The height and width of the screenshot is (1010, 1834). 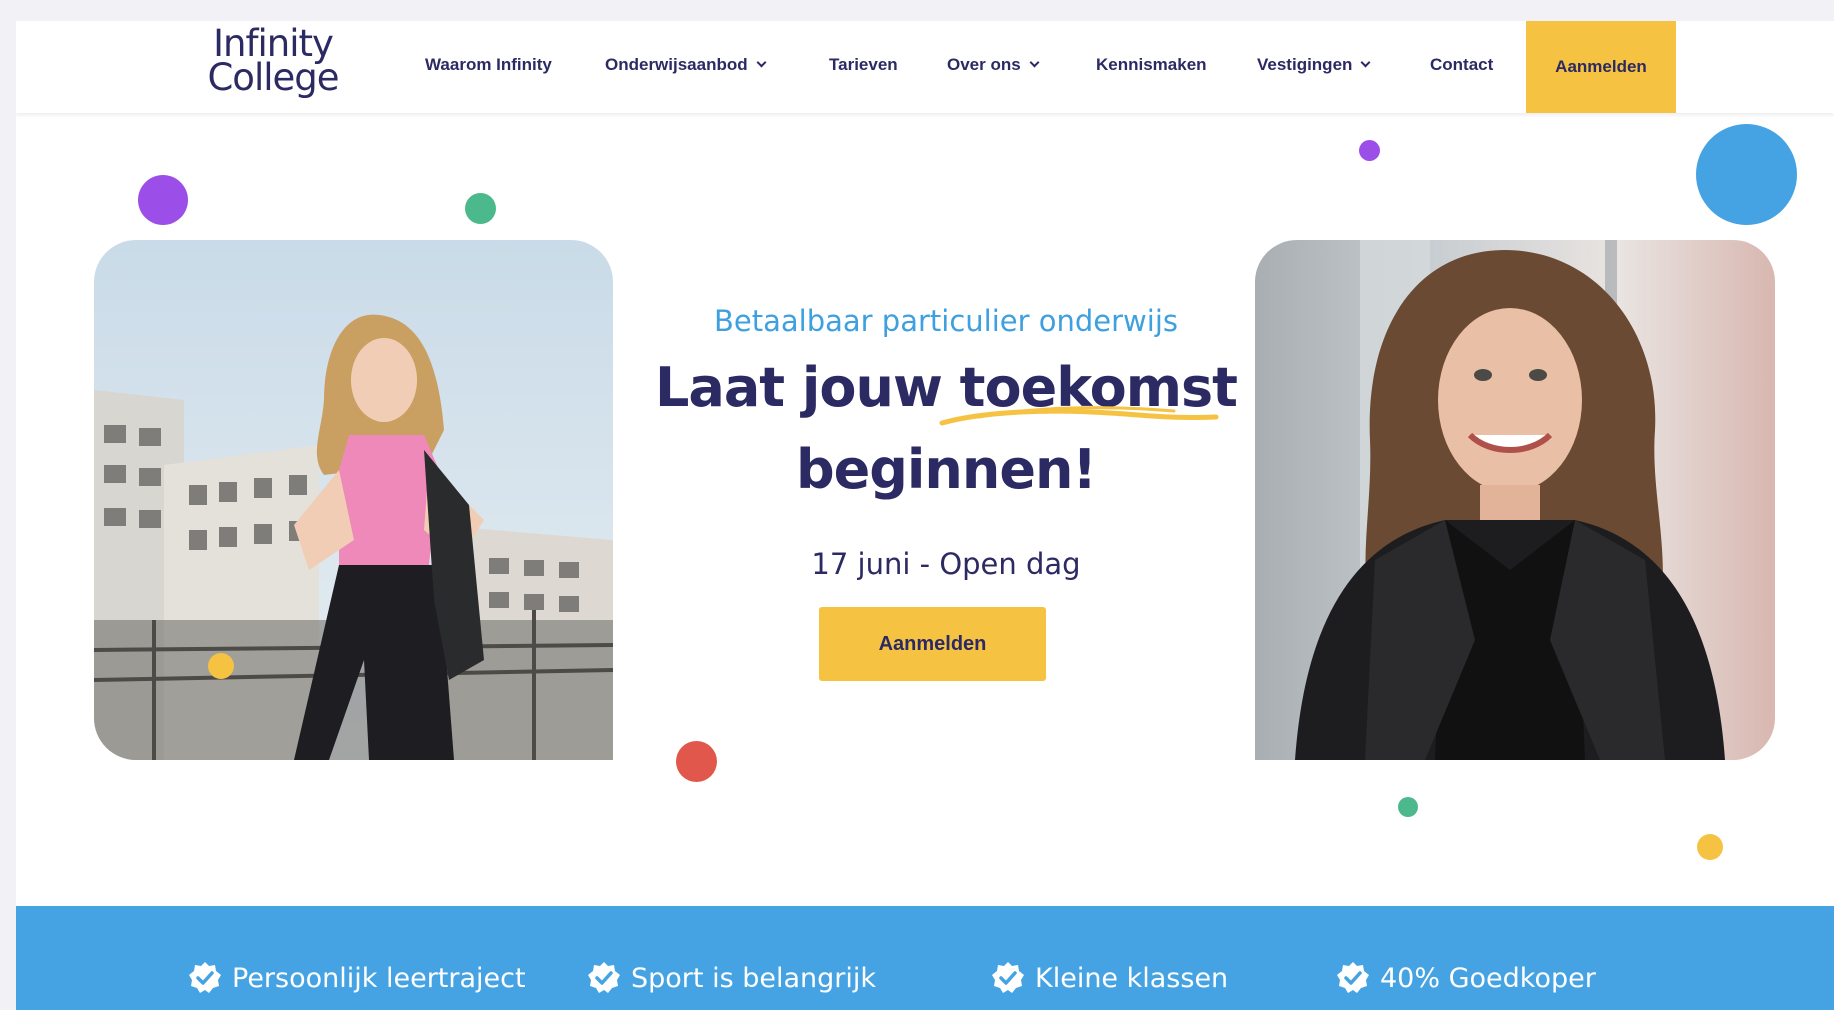 I want to click on nav-item-label: Waarom Infinity, so click(x=488, y=64).